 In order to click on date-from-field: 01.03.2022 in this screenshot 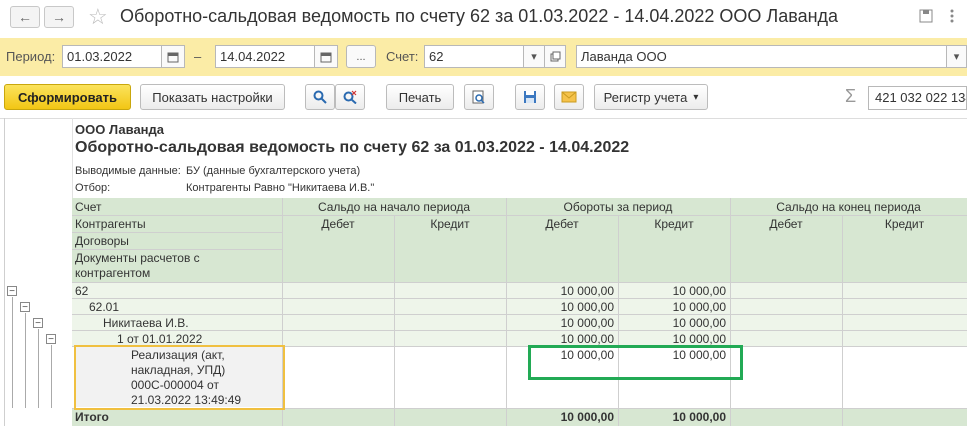, I will do `click(112, 56)`.